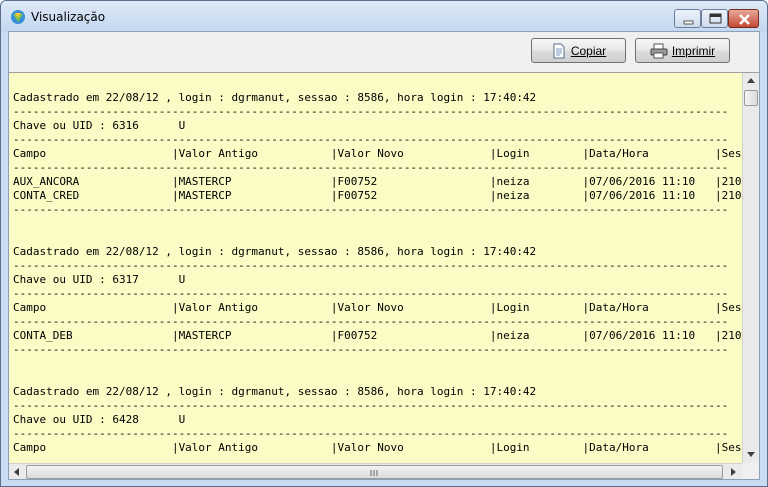  Describe the element at coordinates (750, 471) in the screenshot. I see `scrollbar-corner` at that location.